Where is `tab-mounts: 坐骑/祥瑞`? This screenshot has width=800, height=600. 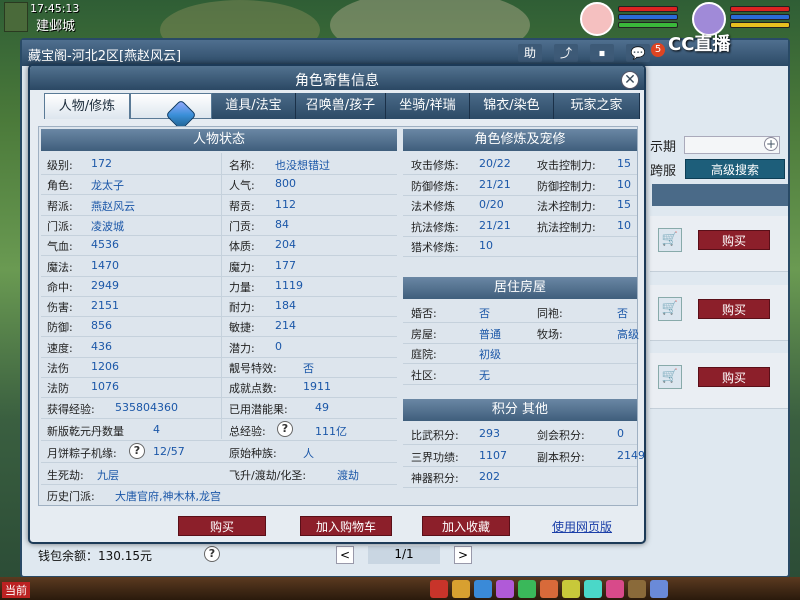
tab-mounts: 坐骑/祥瑞 is located at coordinates (428, 106).